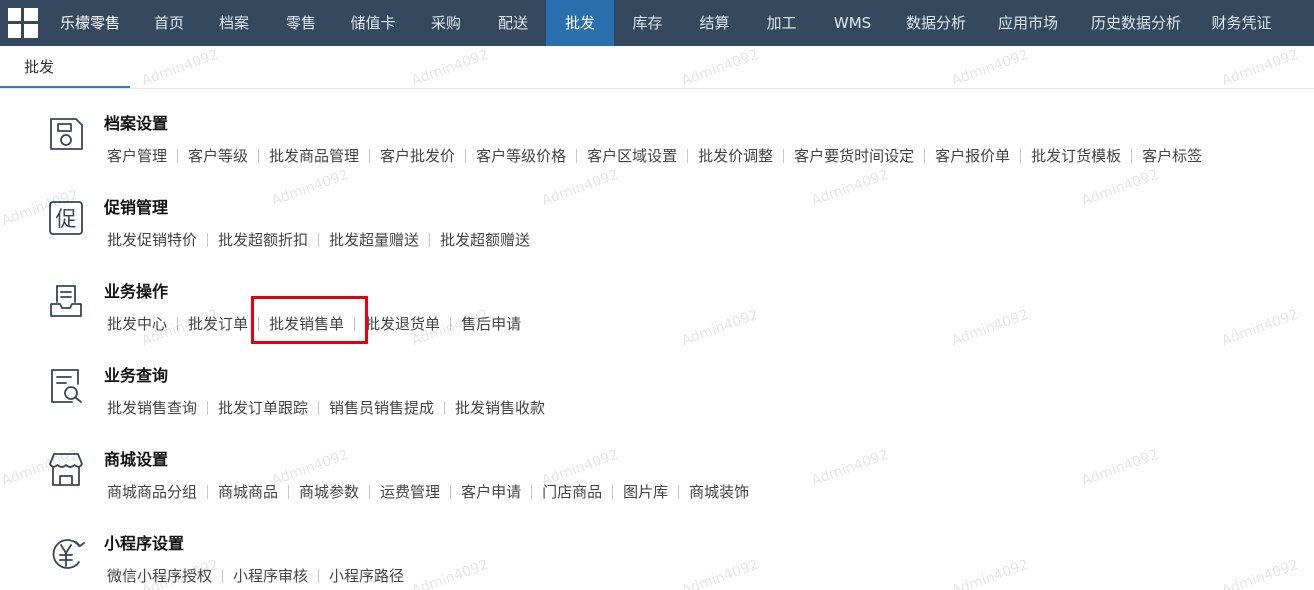 The height and width of the screenshot is (590, 1314). Describe the element at coordinates (381, 407) in the screenshot. I see `menu-link: 销售员销售提成` at that location.